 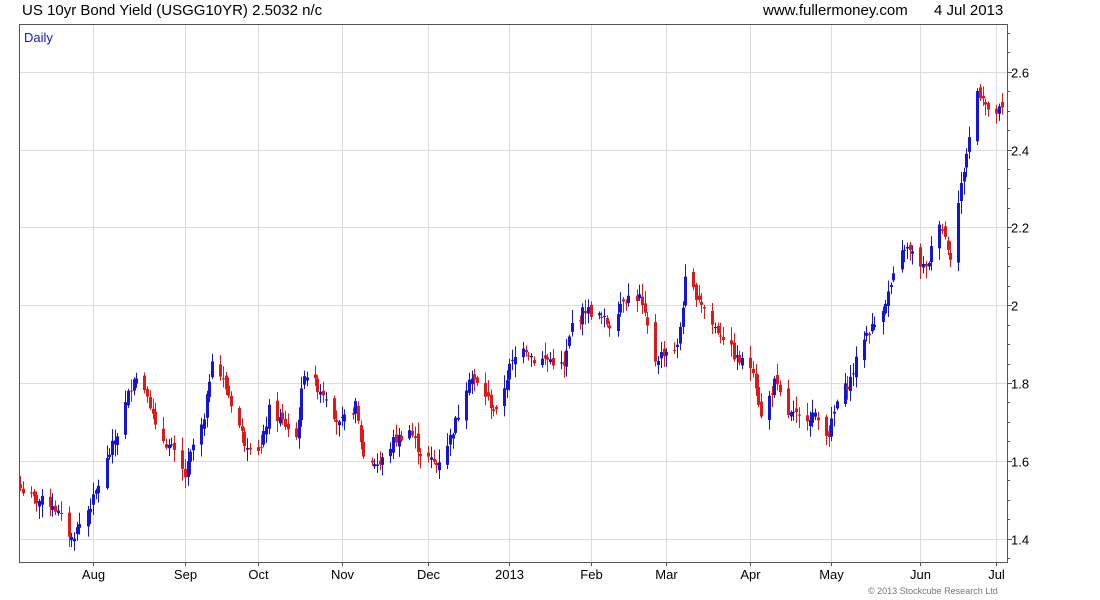 What do you see at coordinates (1020, 462) in the screenshot?
I see `y-tick-label: 1.6` at bounding box center [1020, 462].